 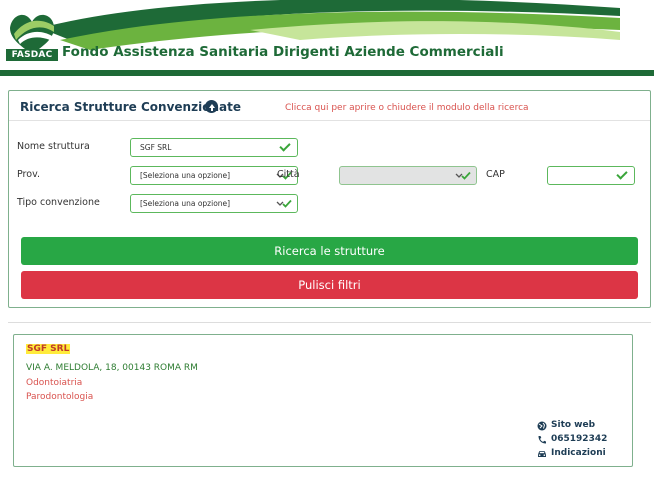 I want to click on tipo-convenzione-label: Tipo convenzione, so click(x=58, y=202).